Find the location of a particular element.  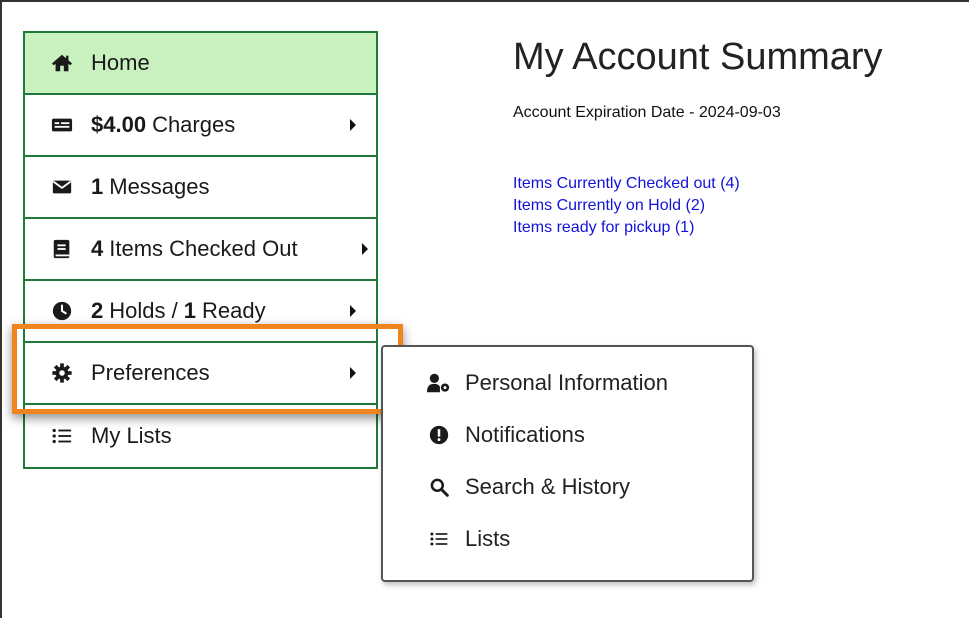

search-icon is located at coordinates (439, 487).